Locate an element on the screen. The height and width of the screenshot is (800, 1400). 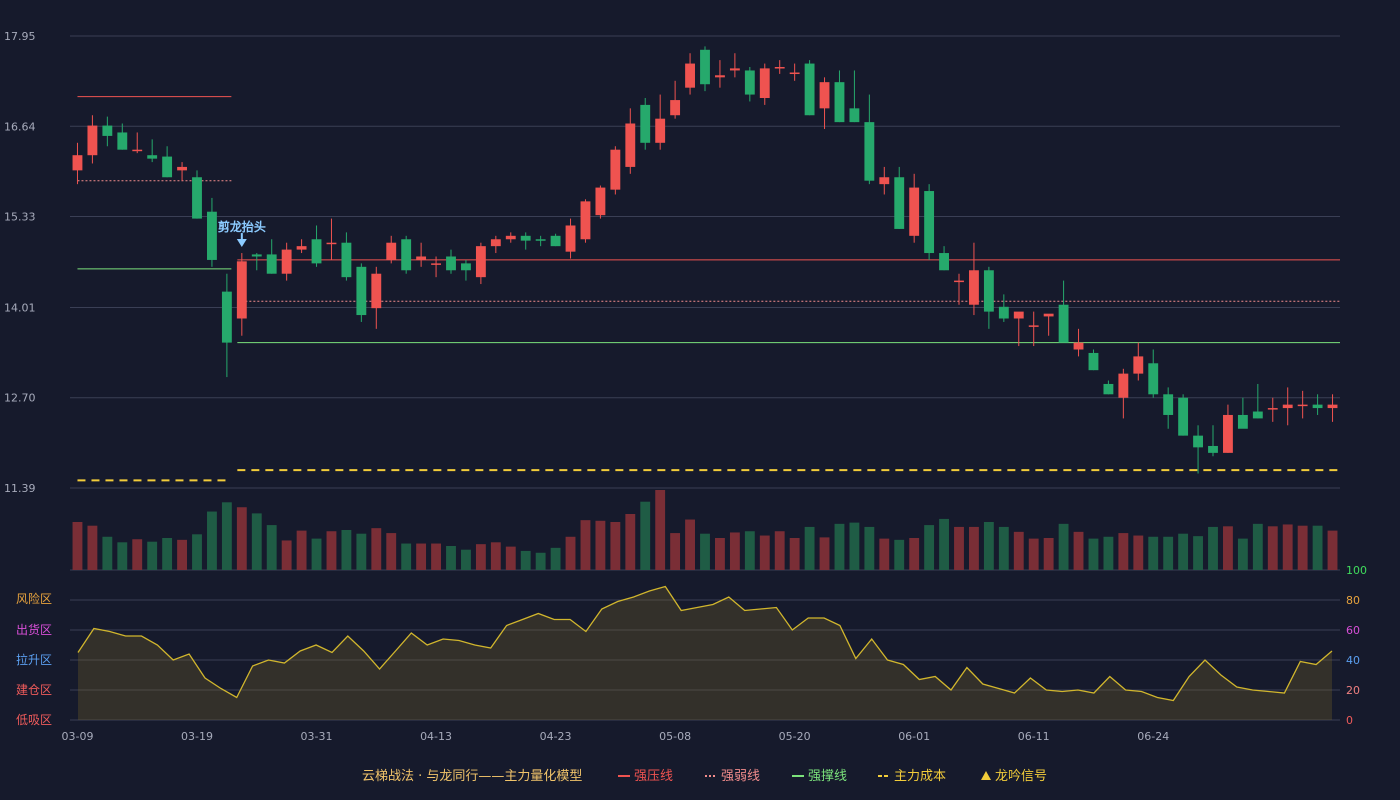
oscillator-tick-label: 40 is located at coordinates (1353, 660).